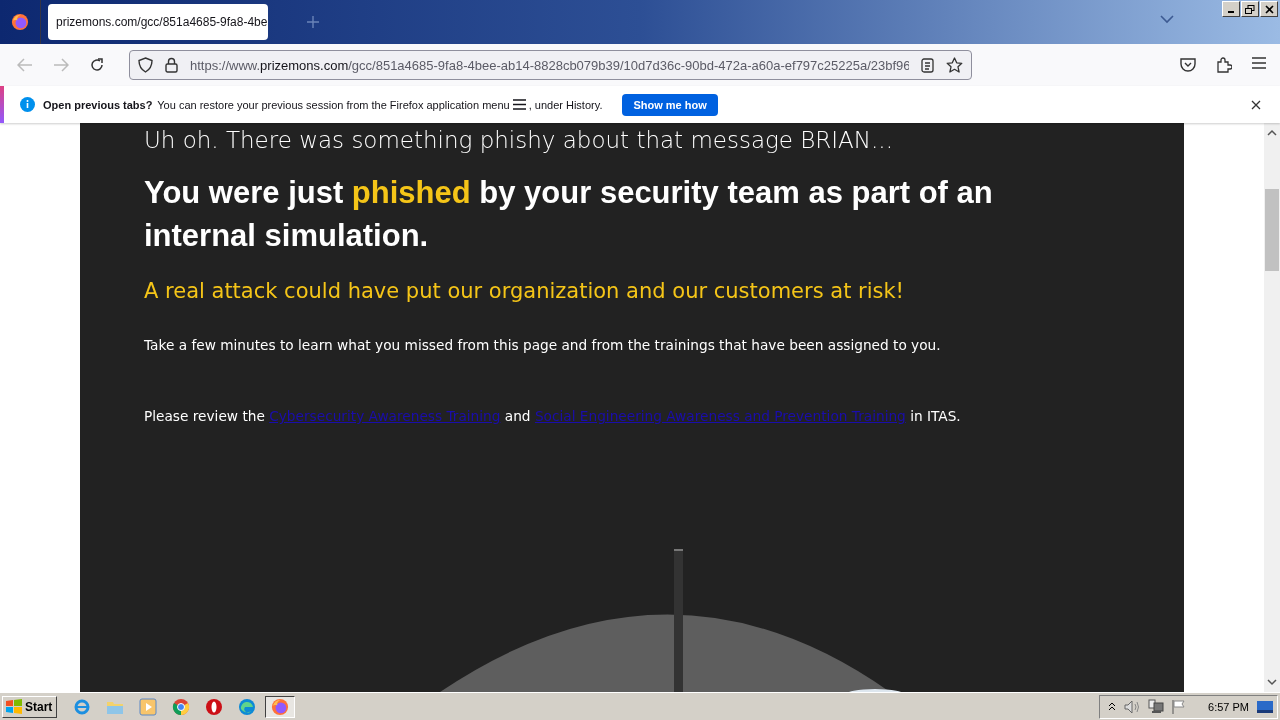  I want to click on reader-view-icon, so click(927, 65).